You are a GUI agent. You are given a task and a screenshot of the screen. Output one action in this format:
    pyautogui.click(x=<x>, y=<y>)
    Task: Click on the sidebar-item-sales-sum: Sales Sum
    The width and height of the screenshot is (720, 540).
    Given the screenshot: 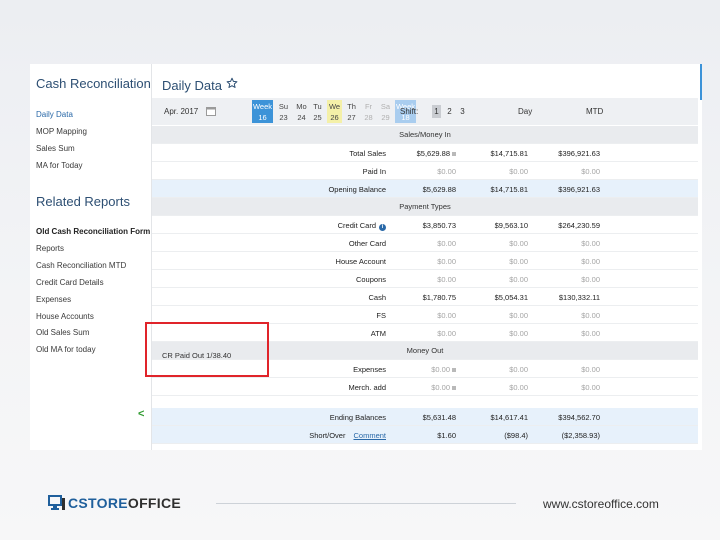 What is the action you would take?
    pyautogui.click(x=55, y=148)
    